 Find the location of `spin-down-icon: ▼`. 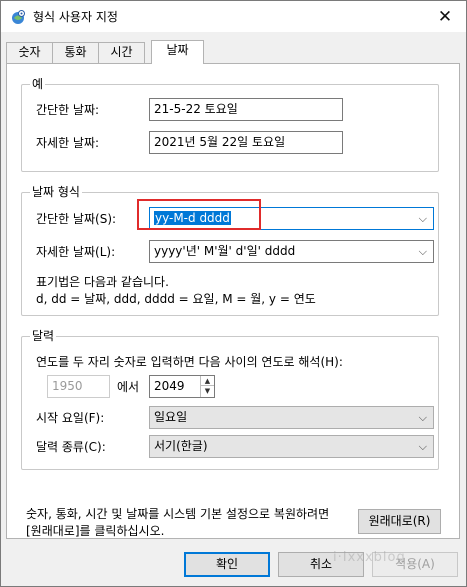

spin-down-icon: ▼ is located at coordinates (207, 391).